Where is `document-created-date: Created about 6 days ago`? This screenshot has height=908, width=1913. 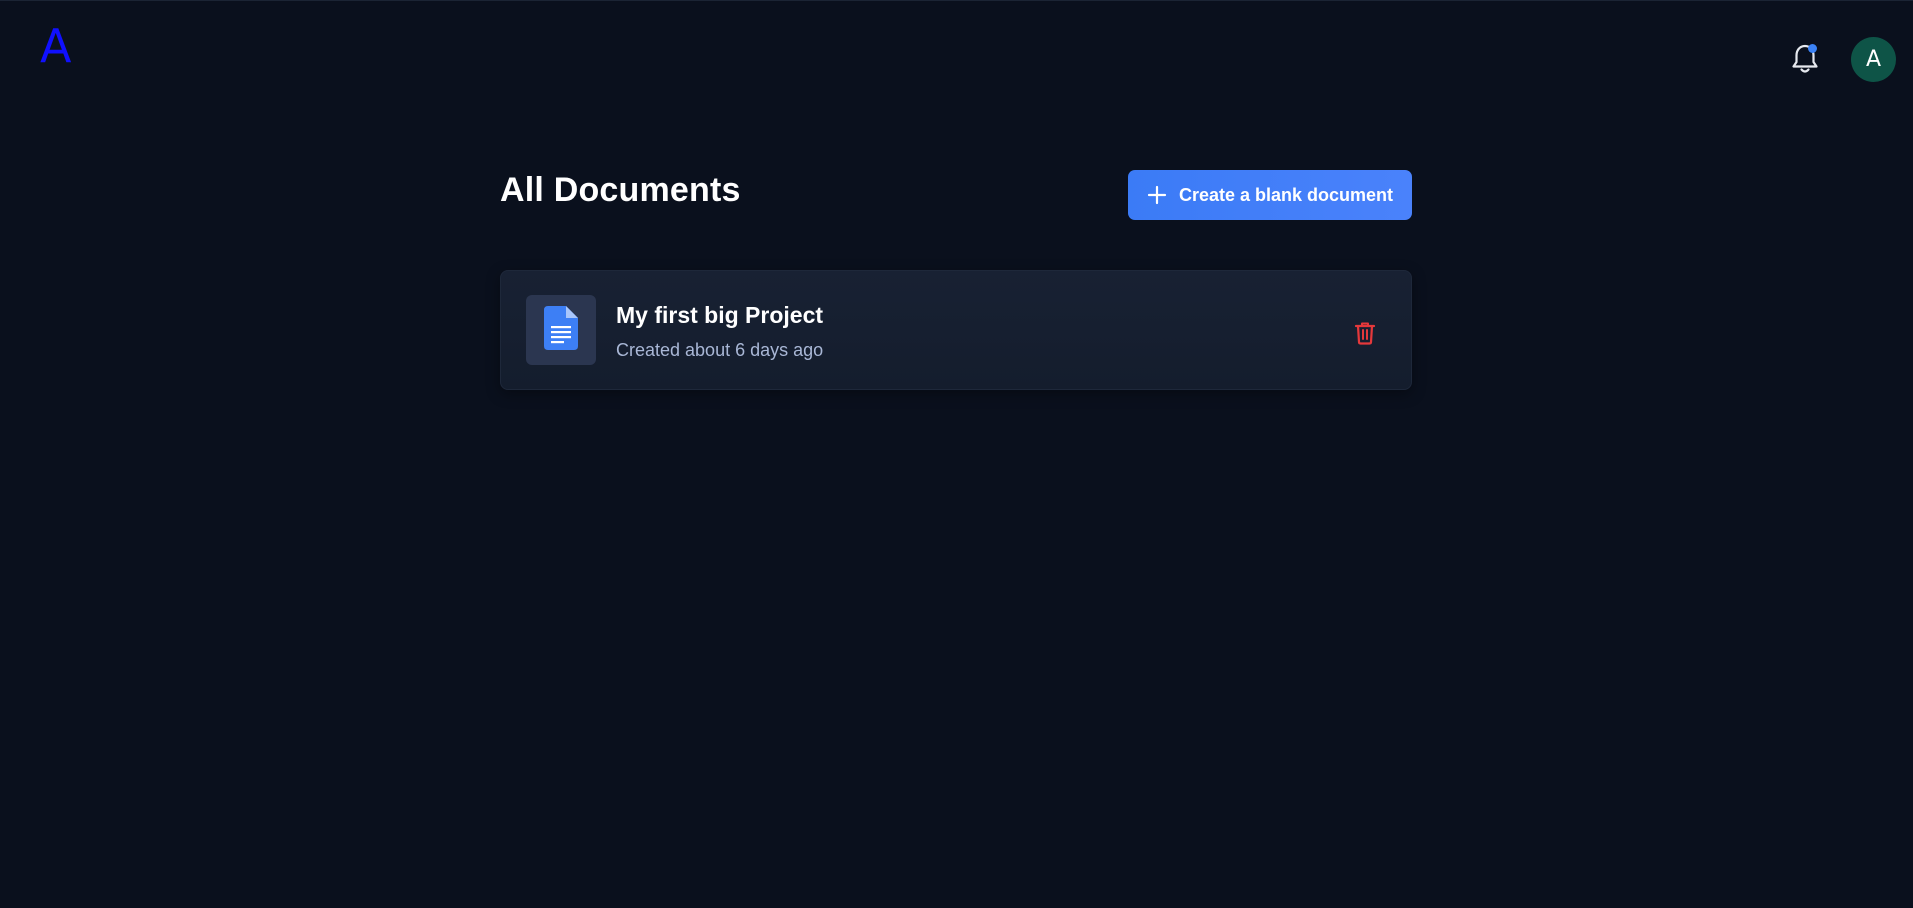
document-created-date: Created about 6 days ago is located at coordinates (720, 350).